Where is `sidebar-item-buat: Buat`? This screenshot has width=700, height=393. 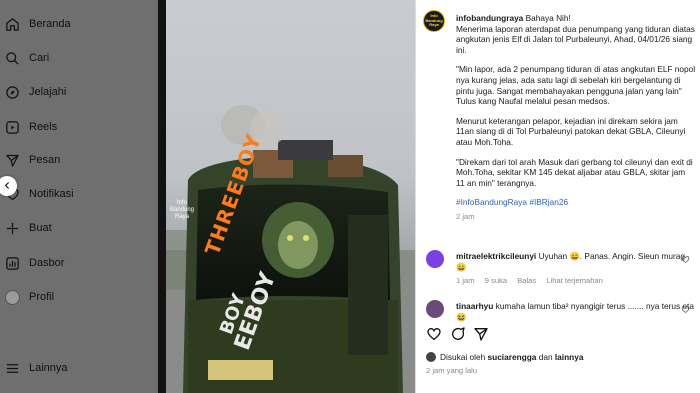 sidebar-item-buat: Buat is located at coordinates (79, 228).